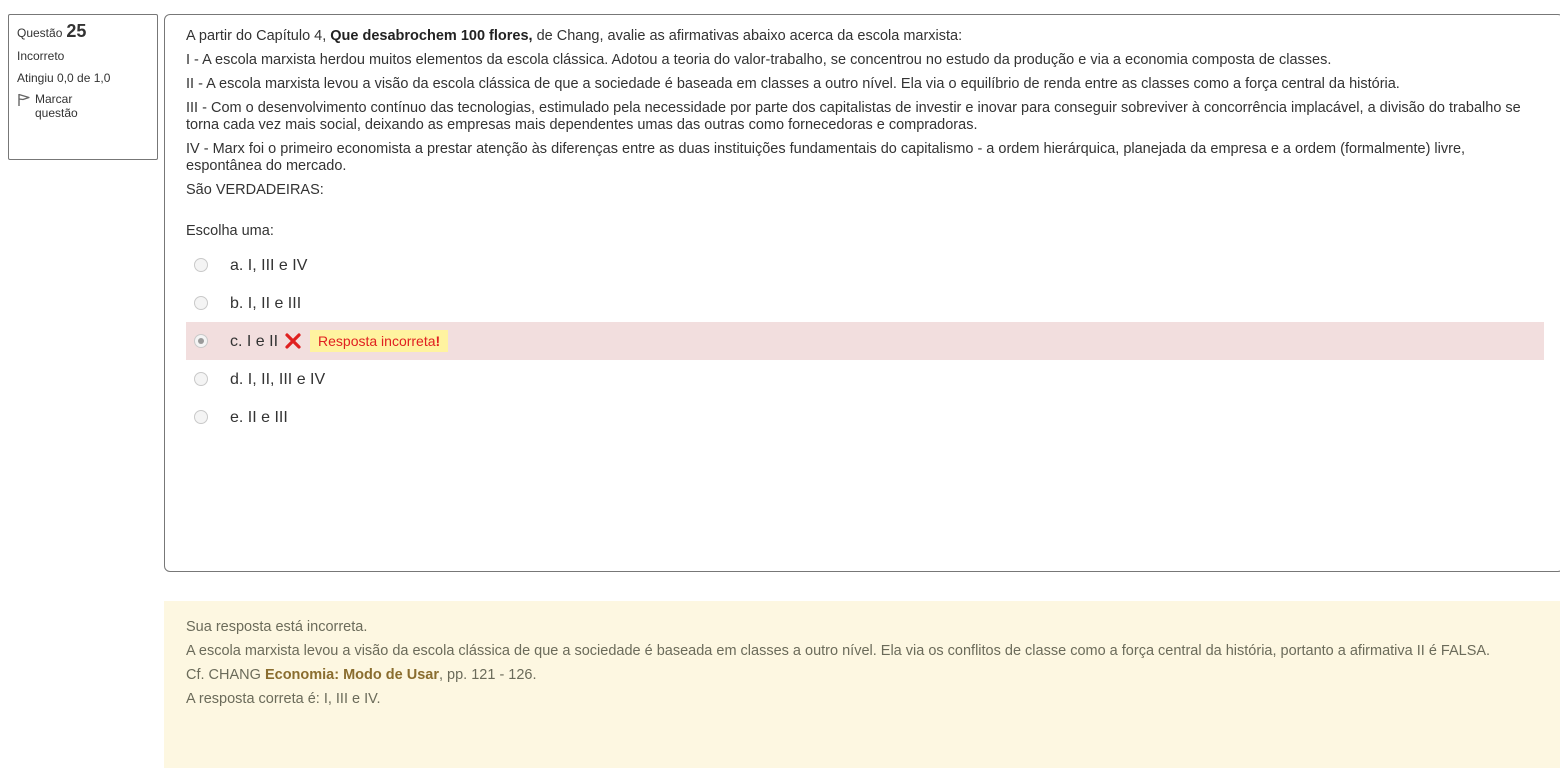 Image resolution: width=1560 pixels, height=768 pixels. Describe the element at coordinates (255, 190) in the screenshot. I see `question-closing: São VERDADEIRAS:` at that location.